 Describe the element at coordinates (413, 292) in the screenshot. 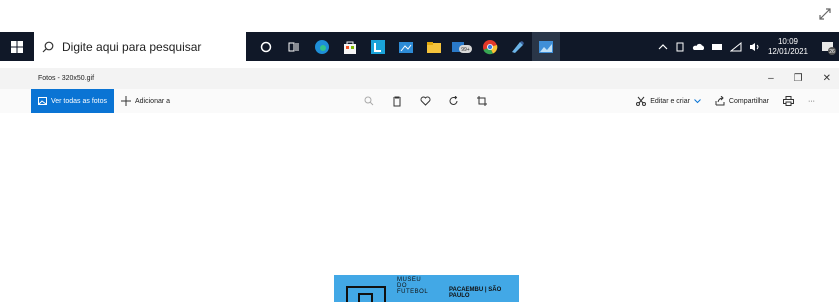

I see `museum-name-line3: FUTEBOL` at that location.